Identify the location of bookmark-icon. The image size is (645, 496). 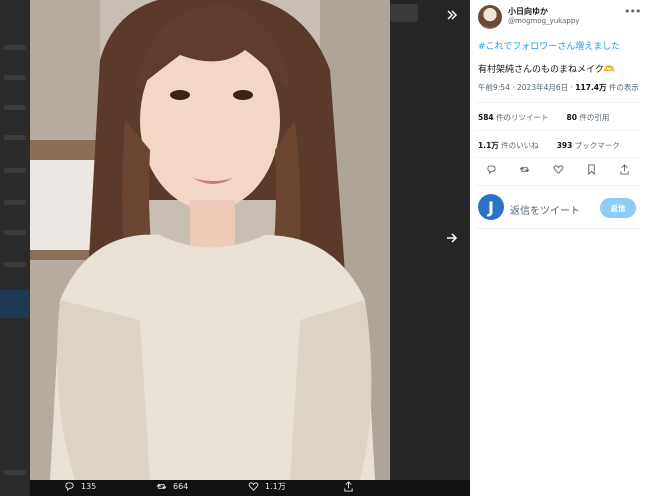
(591, 169).